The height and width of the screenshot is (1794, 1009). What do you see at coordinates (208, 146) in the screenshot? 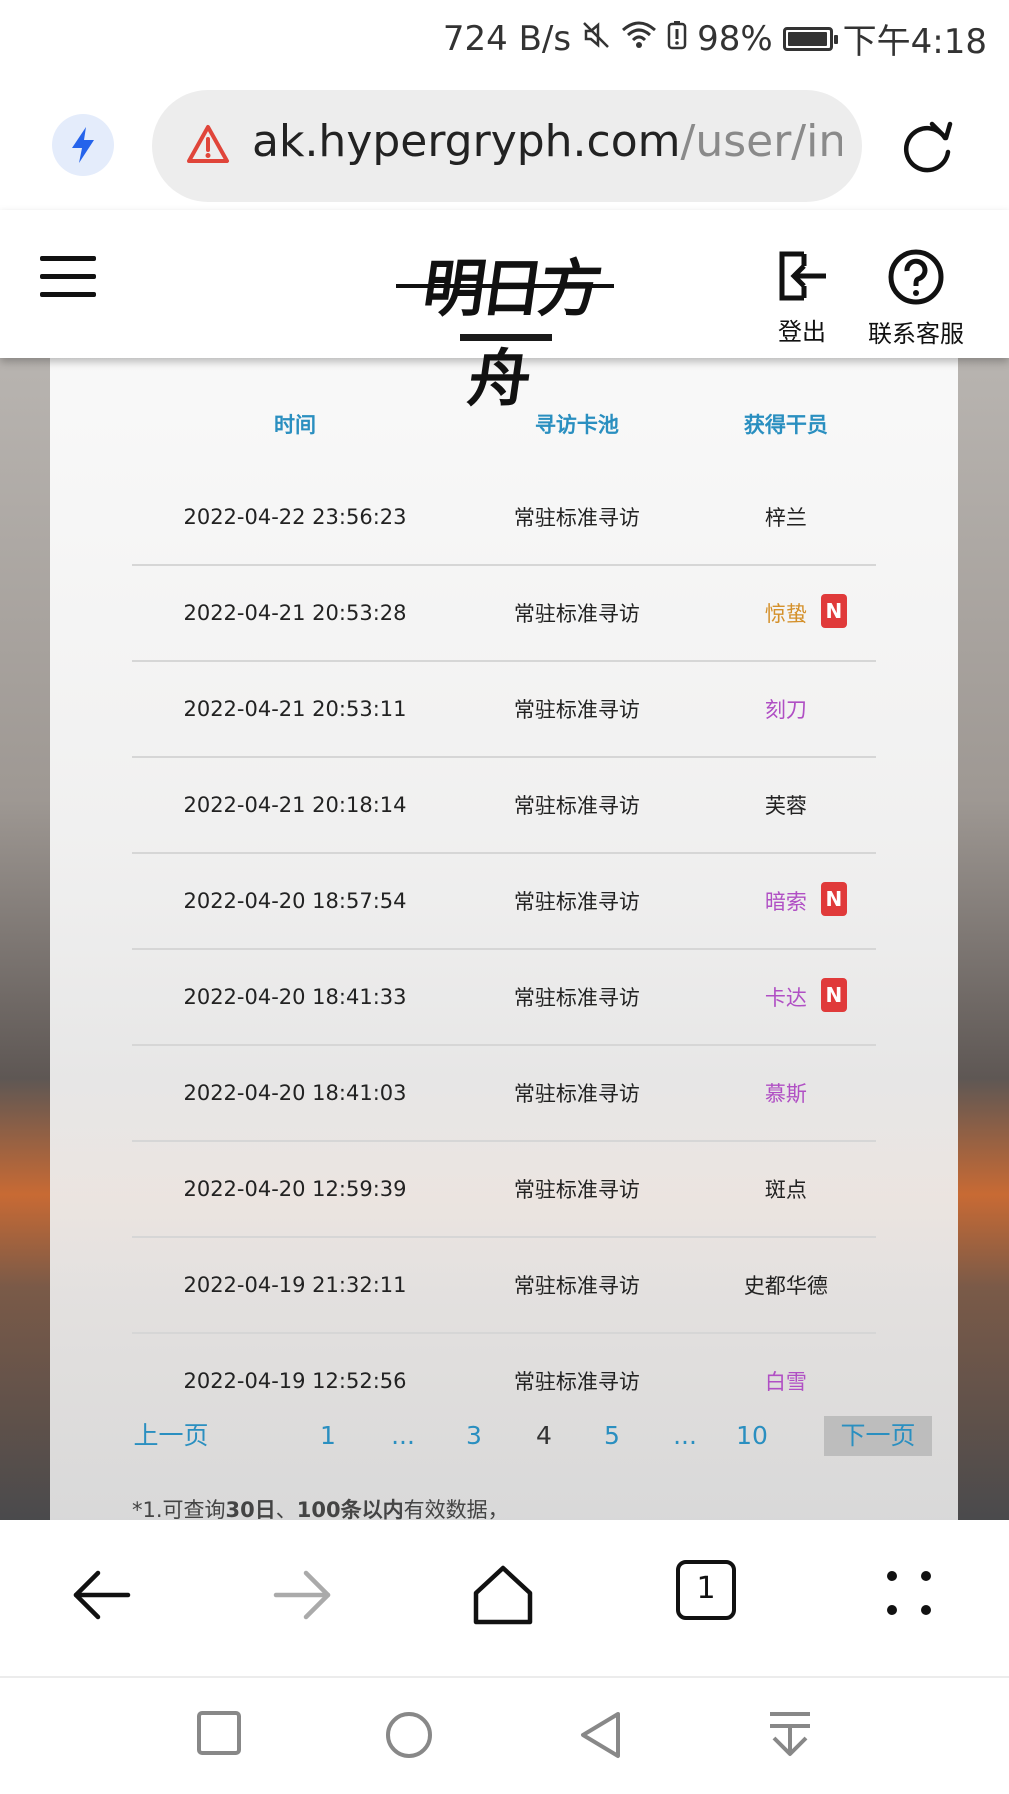
I see `warning-icon` at bounding box center [208, 146].